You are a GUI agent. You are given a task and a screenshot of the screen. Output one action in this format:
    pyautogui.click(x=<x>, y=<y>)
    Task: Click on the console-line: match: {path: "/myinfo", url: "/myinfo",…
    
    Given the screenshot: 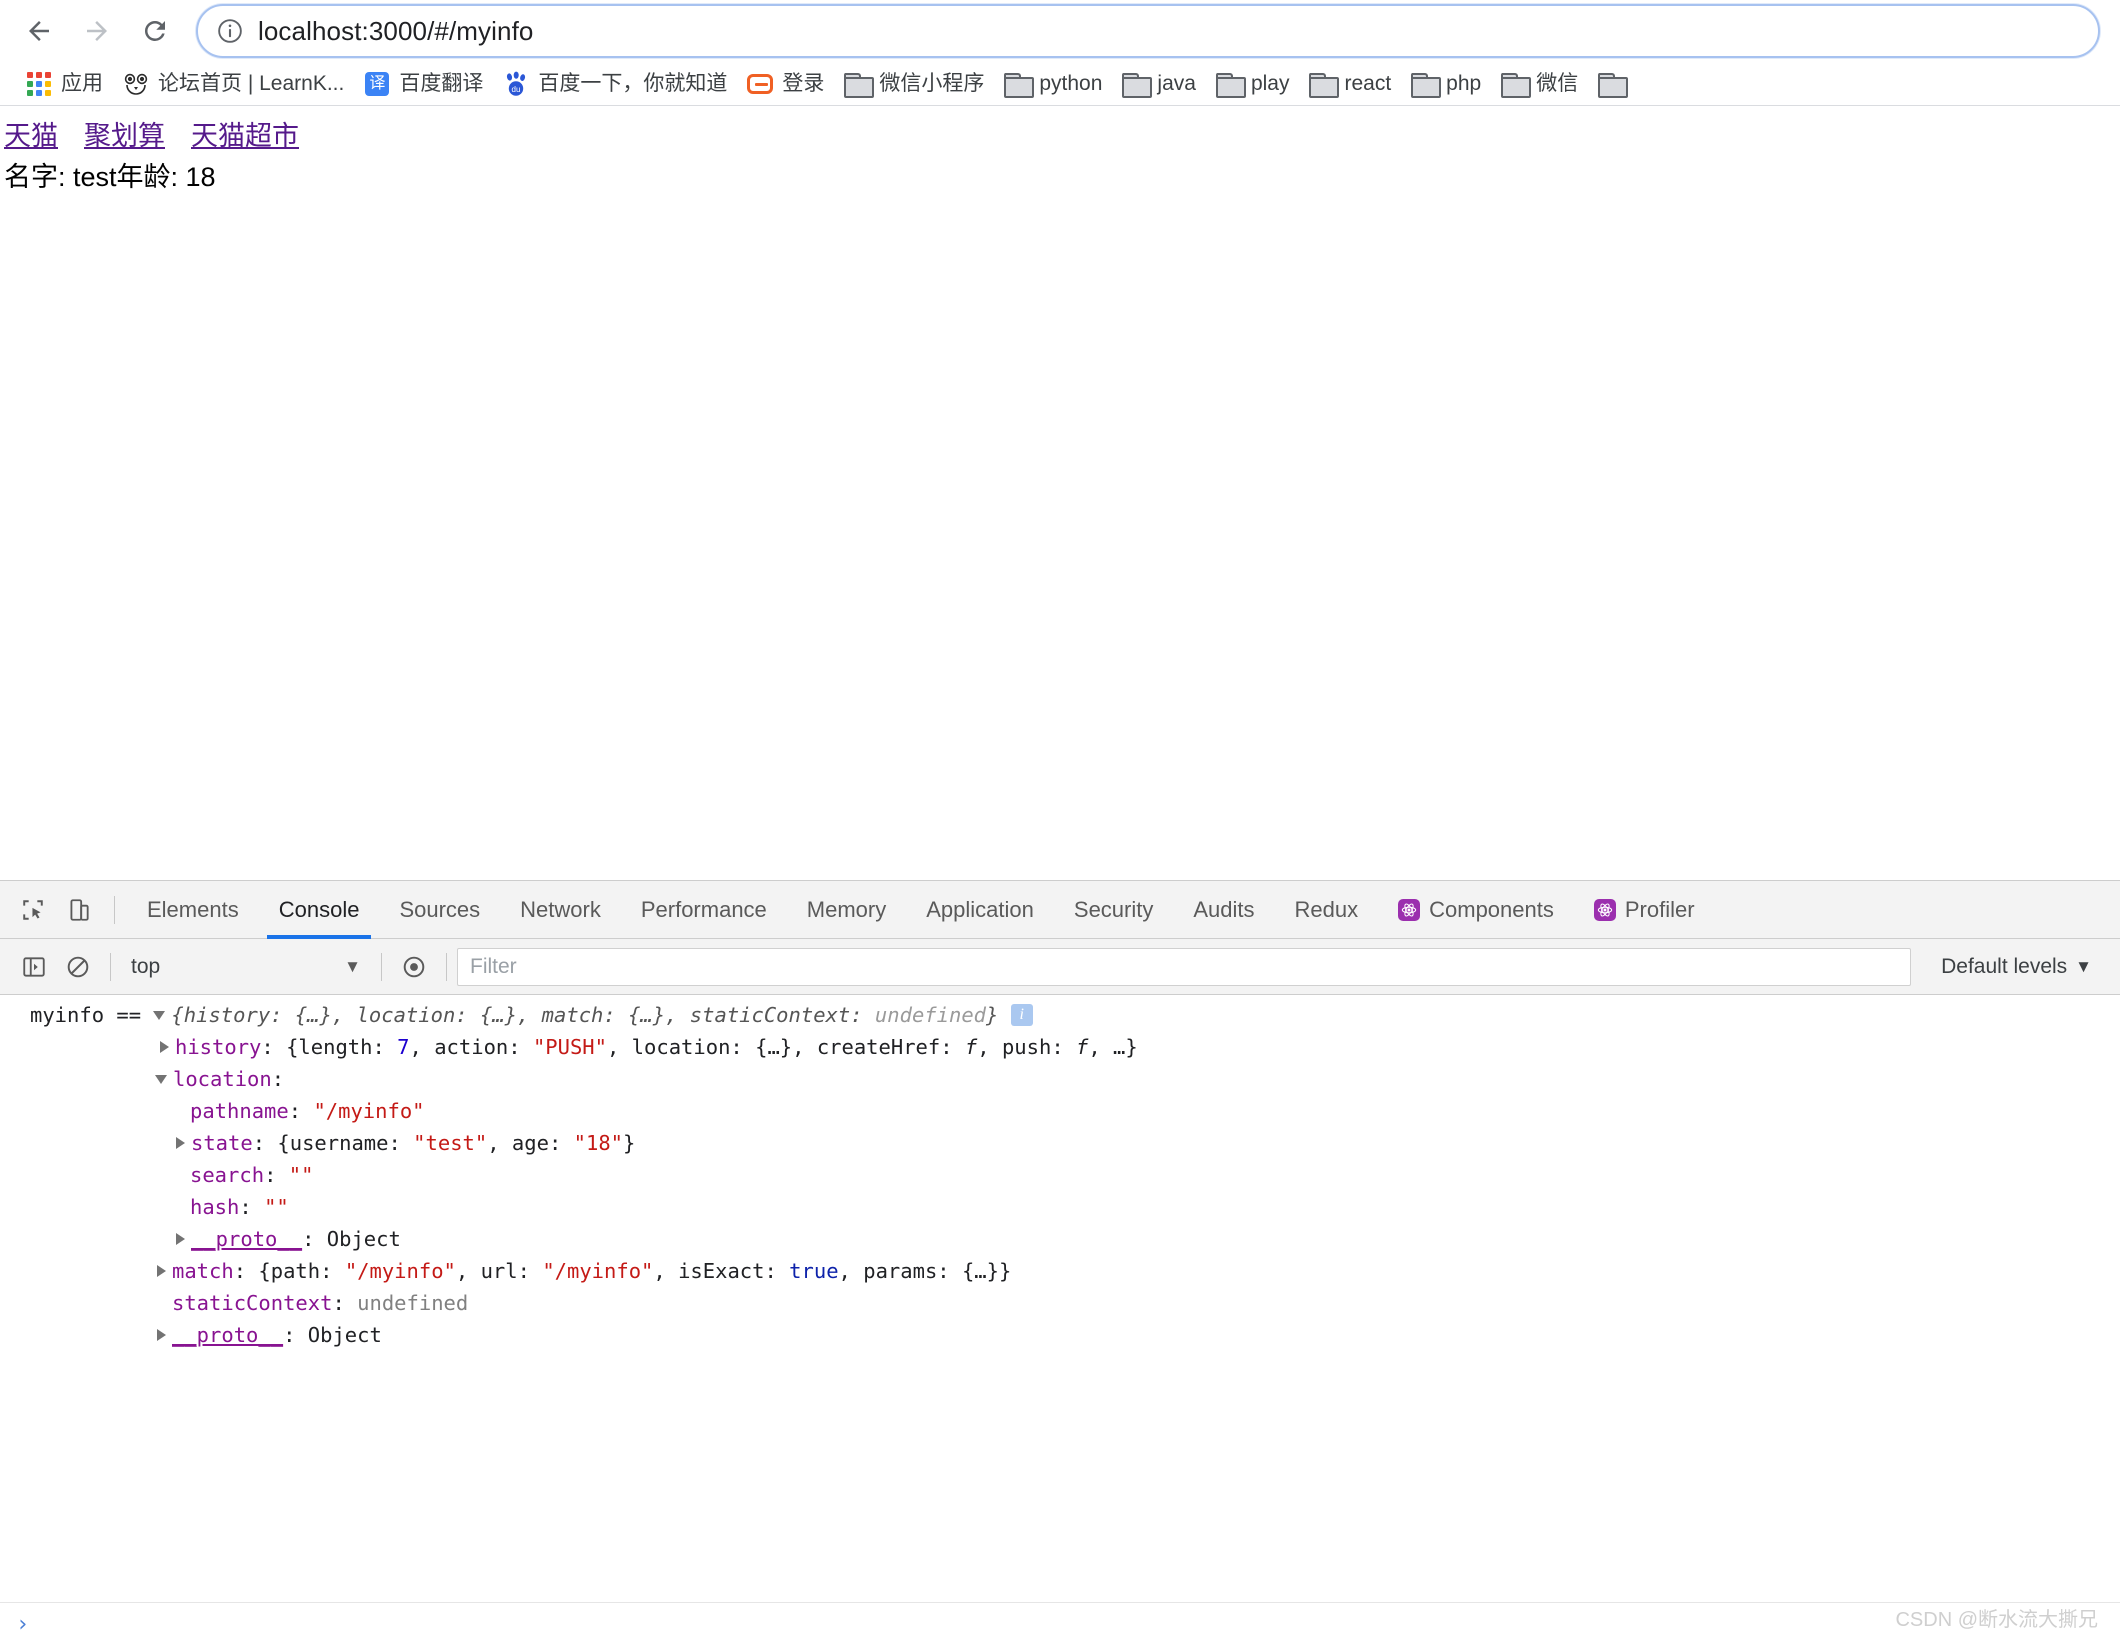 What is the action you would take?
    pyautogui.click(x=1060, y=1271)
    